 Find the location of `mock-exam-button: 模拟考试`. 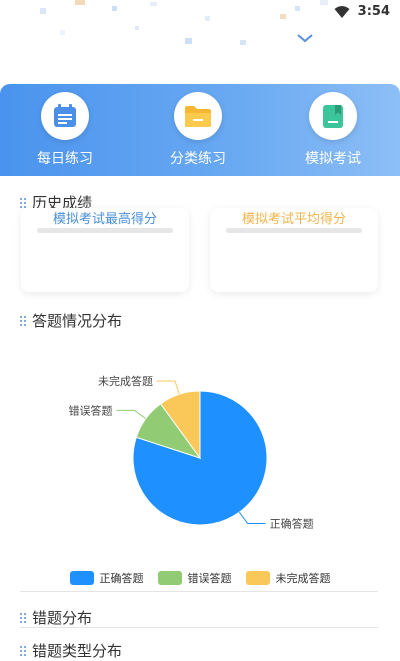

mock-exam-button: 模拟考试 is located at coordinates (333, 130).